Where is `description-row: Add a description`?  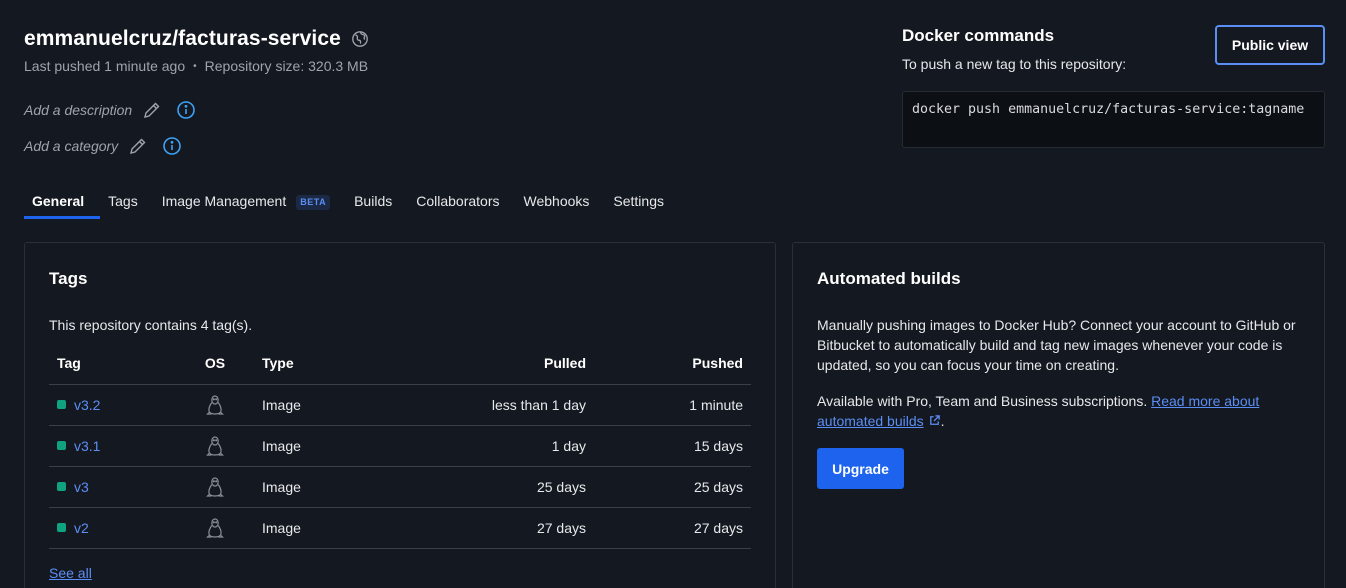
description-row: Add a description is located at coordinates (110, 110).